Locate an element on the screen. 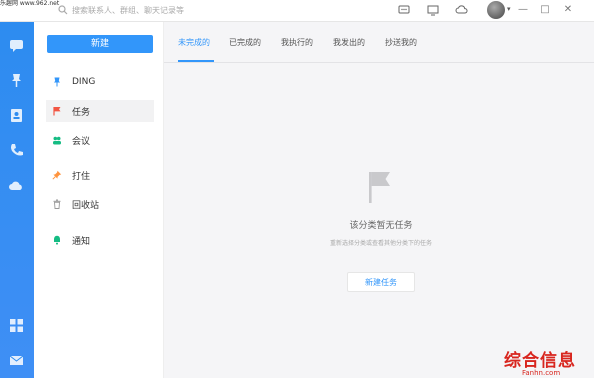  sidebar-item-label: DING is located at coordinates (84, 82).